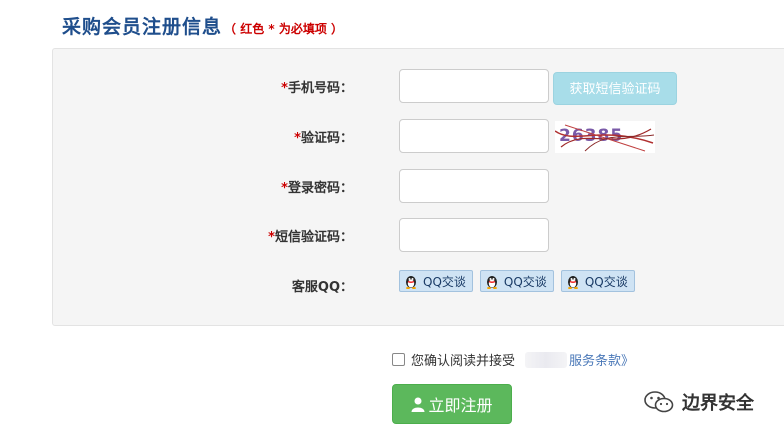  What do you see at coordinates (418, 404) in the screenshot?
I see `user-icon` at bounding box center [418, 404].